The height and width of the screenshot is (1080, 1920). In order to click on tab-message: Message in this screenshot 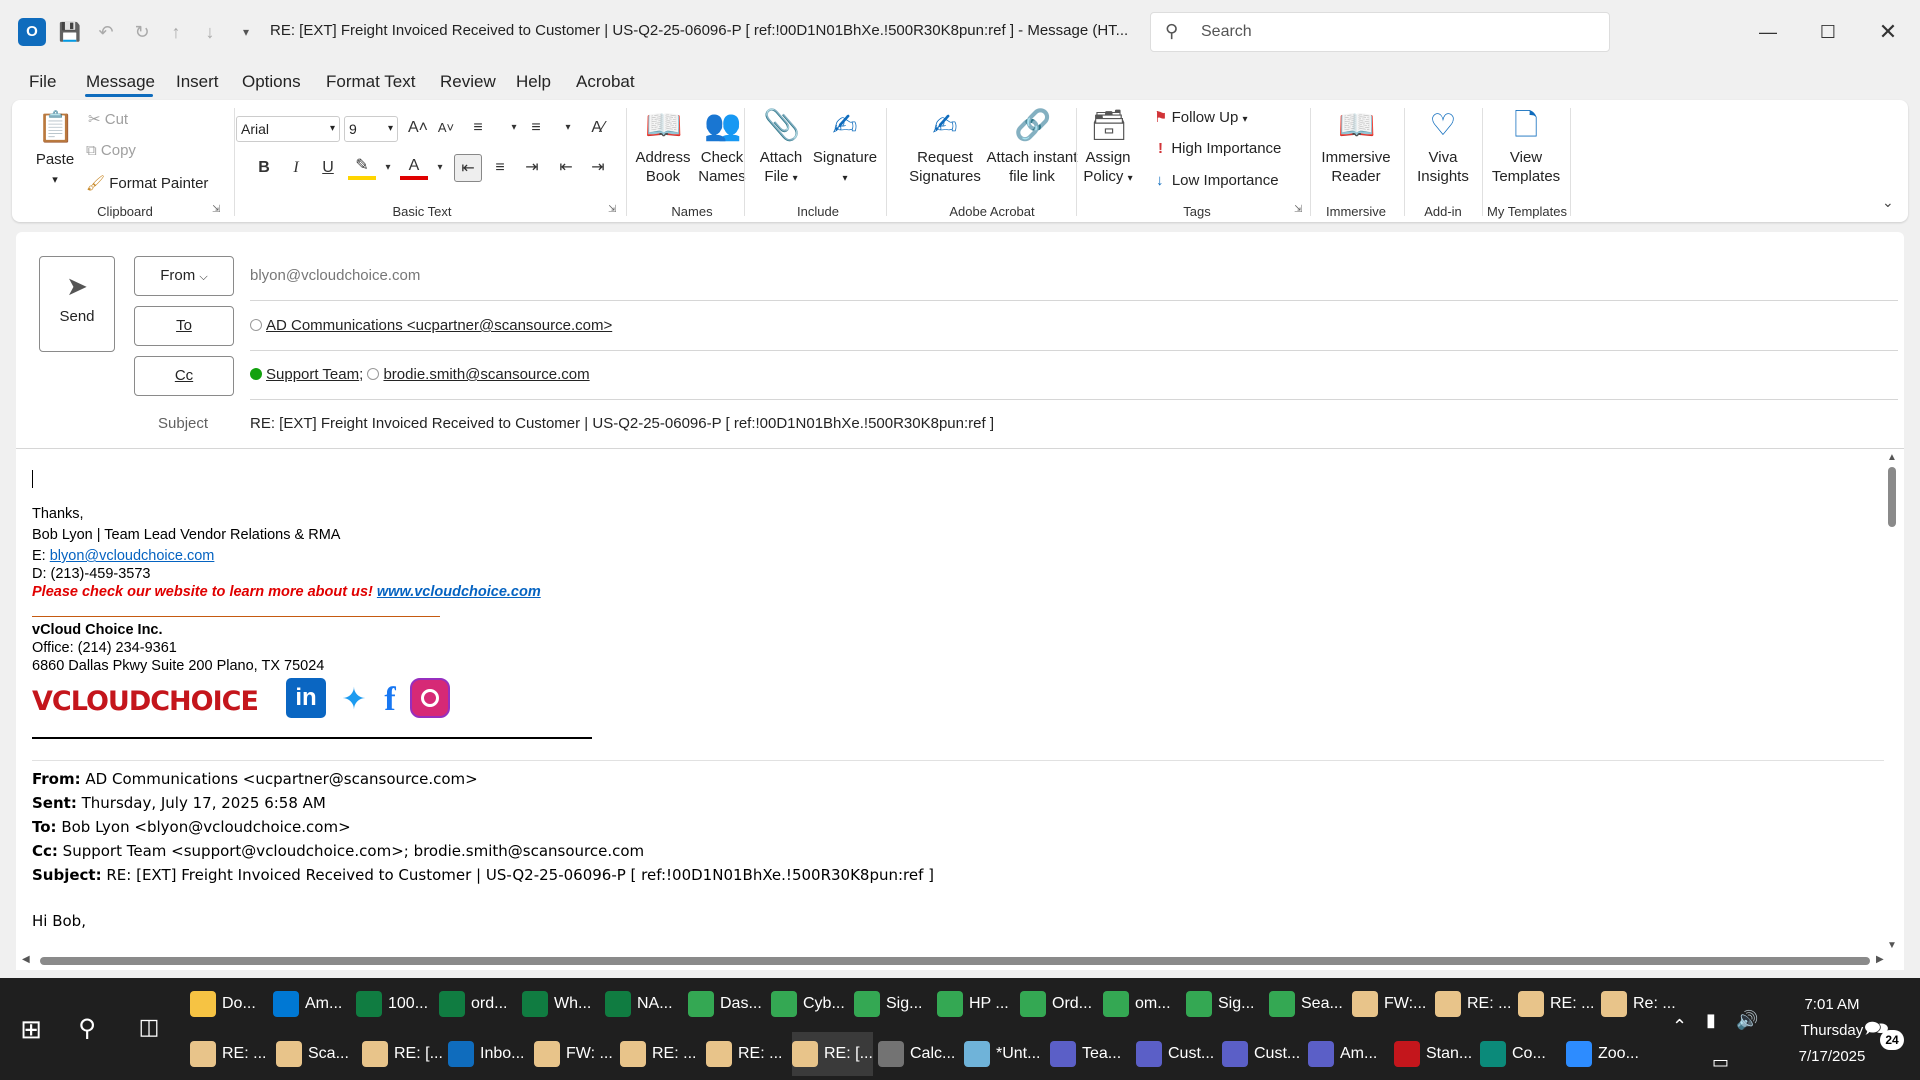, I will do `click(120, 82)`.